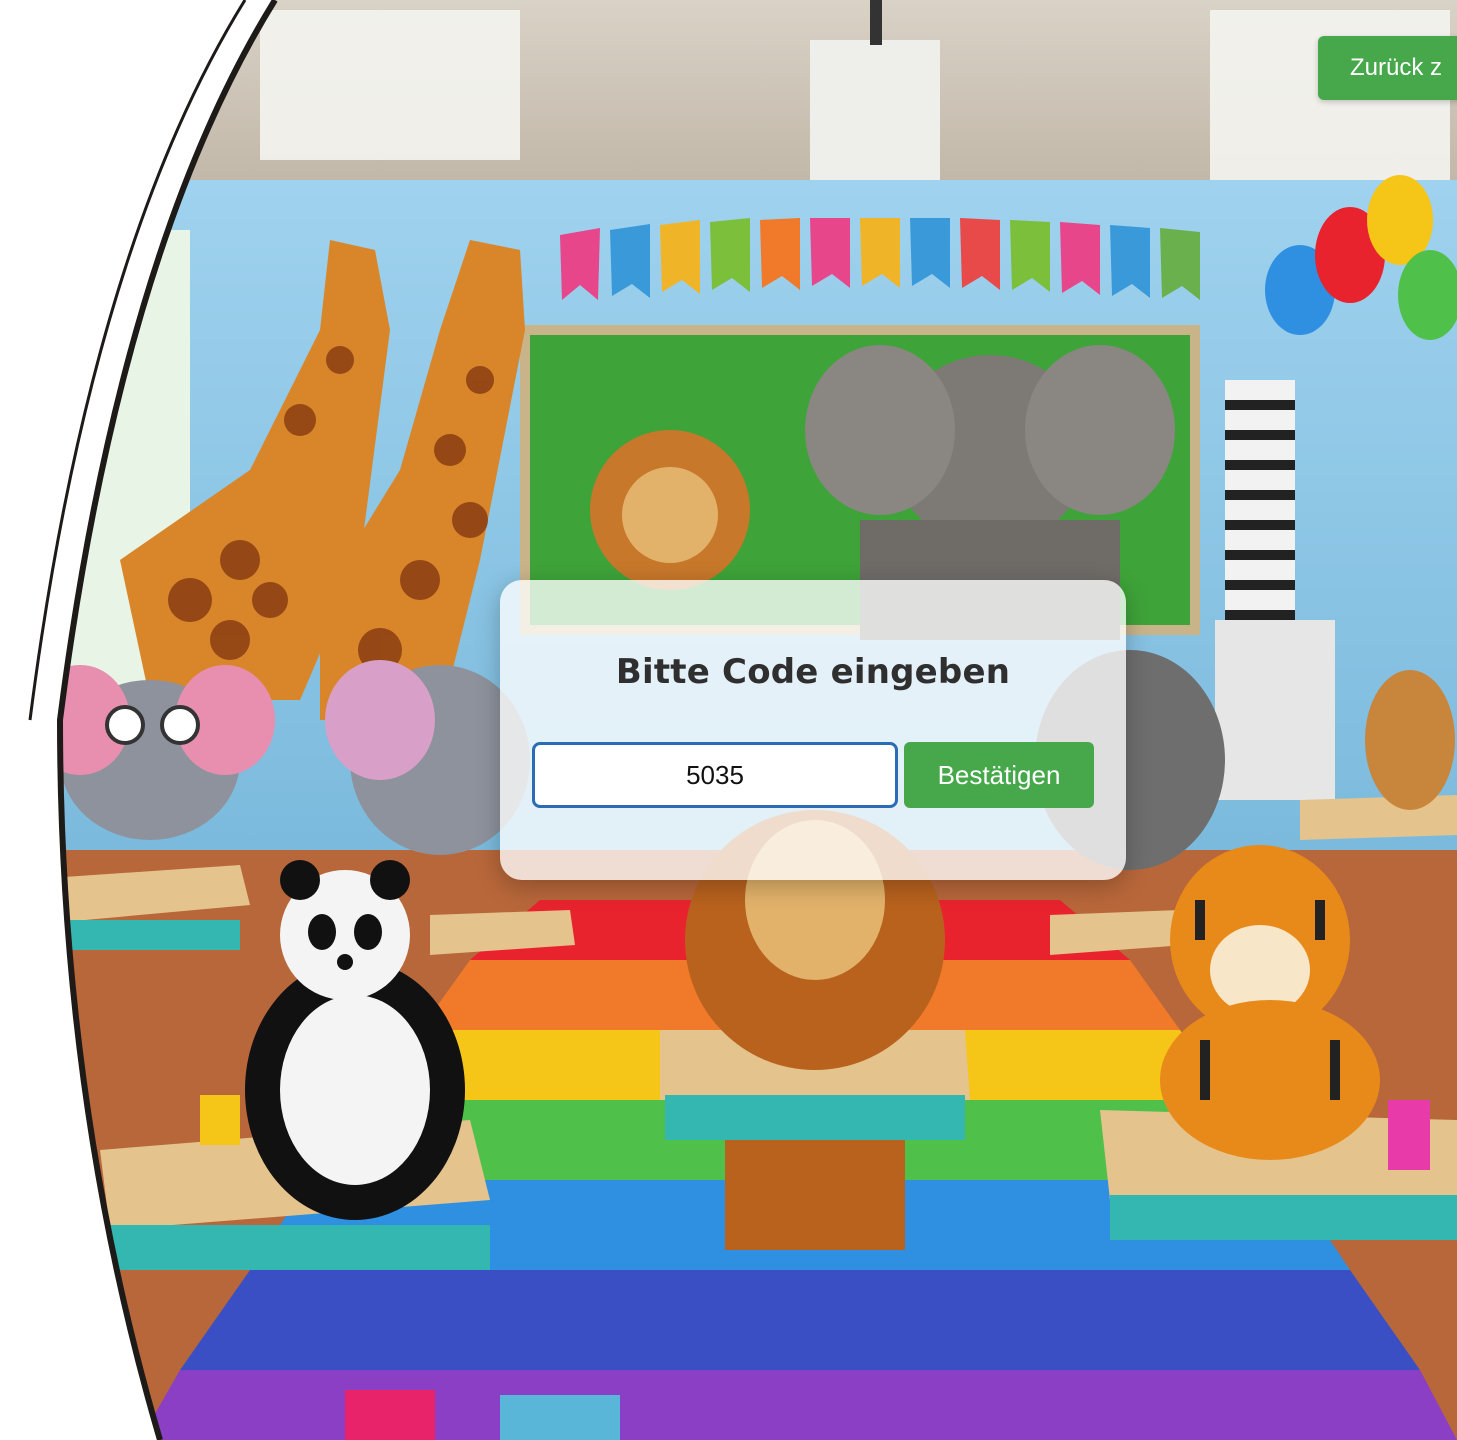  Describe the element at coordinates (875, 110) in the screenshot. I see `ceiling-lamp` at that location.